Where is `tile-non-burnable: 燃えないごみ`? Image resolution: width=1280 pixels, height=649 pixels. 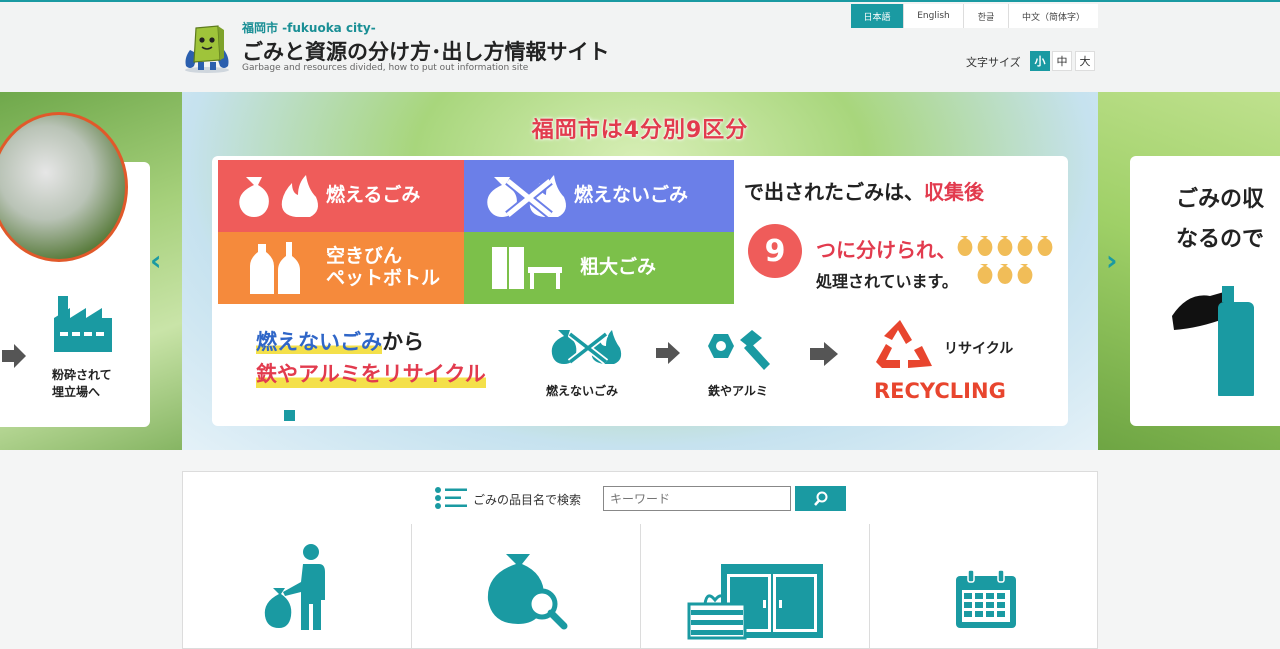 tile-non-burnable: 燃えないごみ is located at coordinates (599, 196).